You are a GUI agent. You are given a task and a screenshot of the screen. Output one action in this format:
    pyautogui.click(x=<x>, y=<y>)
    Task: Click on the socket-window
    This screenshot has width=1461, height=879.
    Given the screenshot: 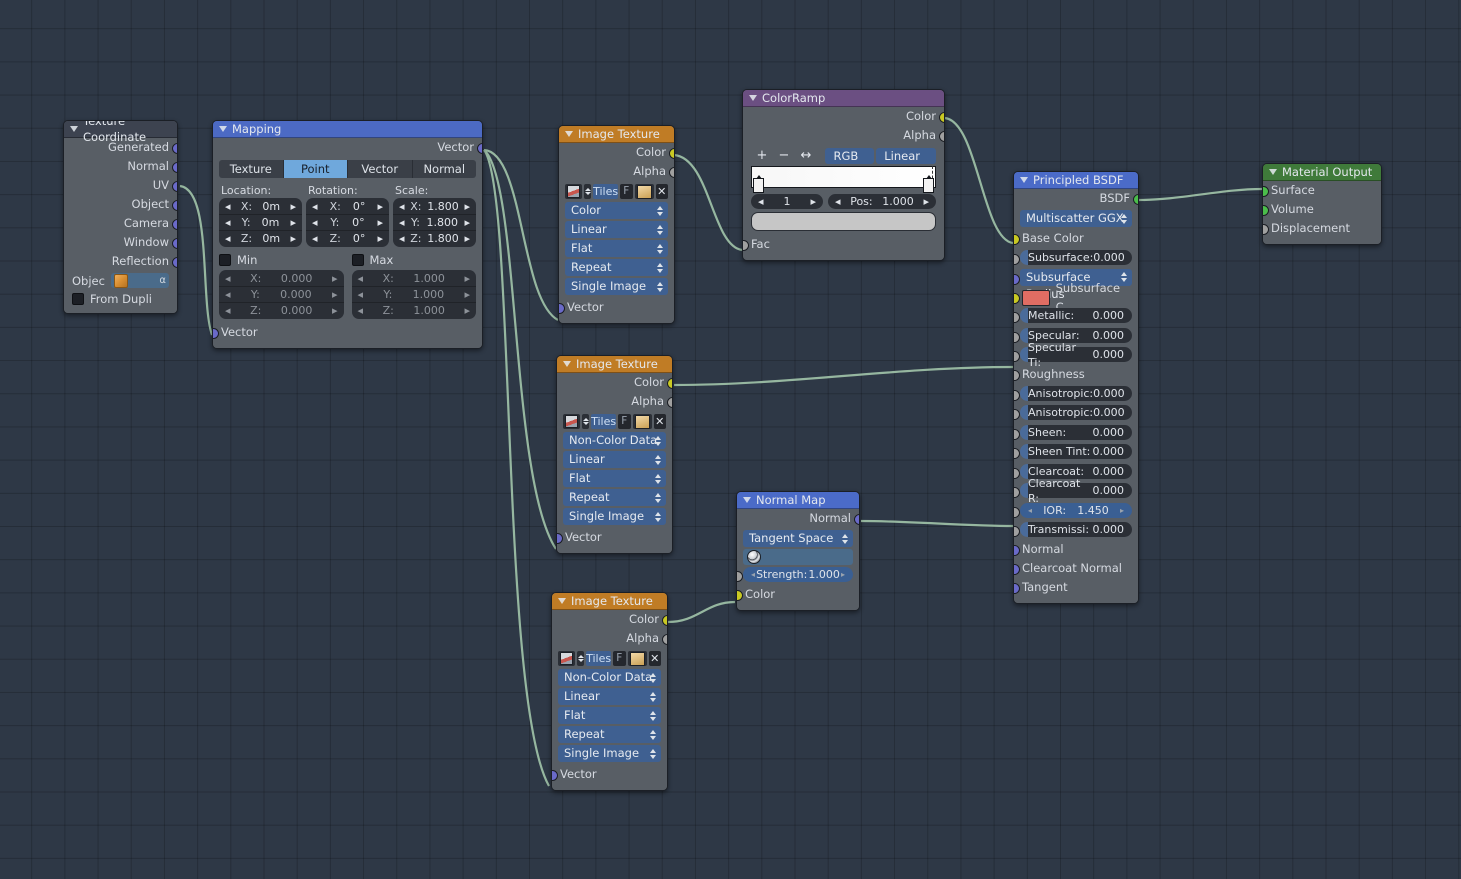 What is the action you would take?
    pyautogui.click(x=174, y=243)
    